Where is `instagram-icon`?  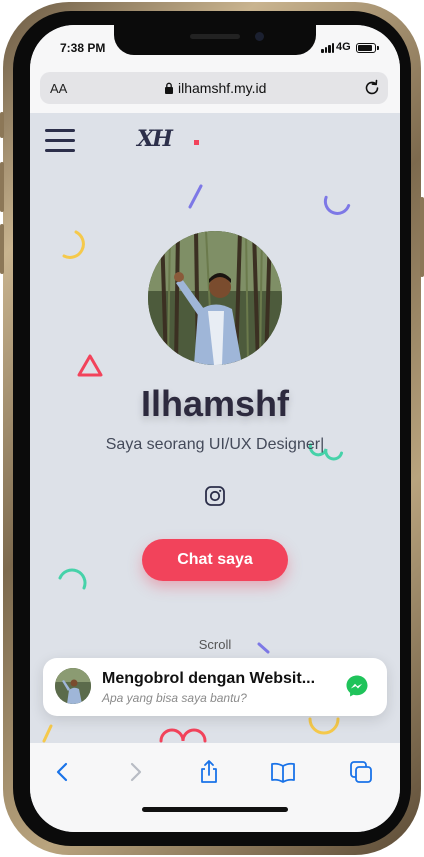
instagram-icon is located at coordinates (215, 496).